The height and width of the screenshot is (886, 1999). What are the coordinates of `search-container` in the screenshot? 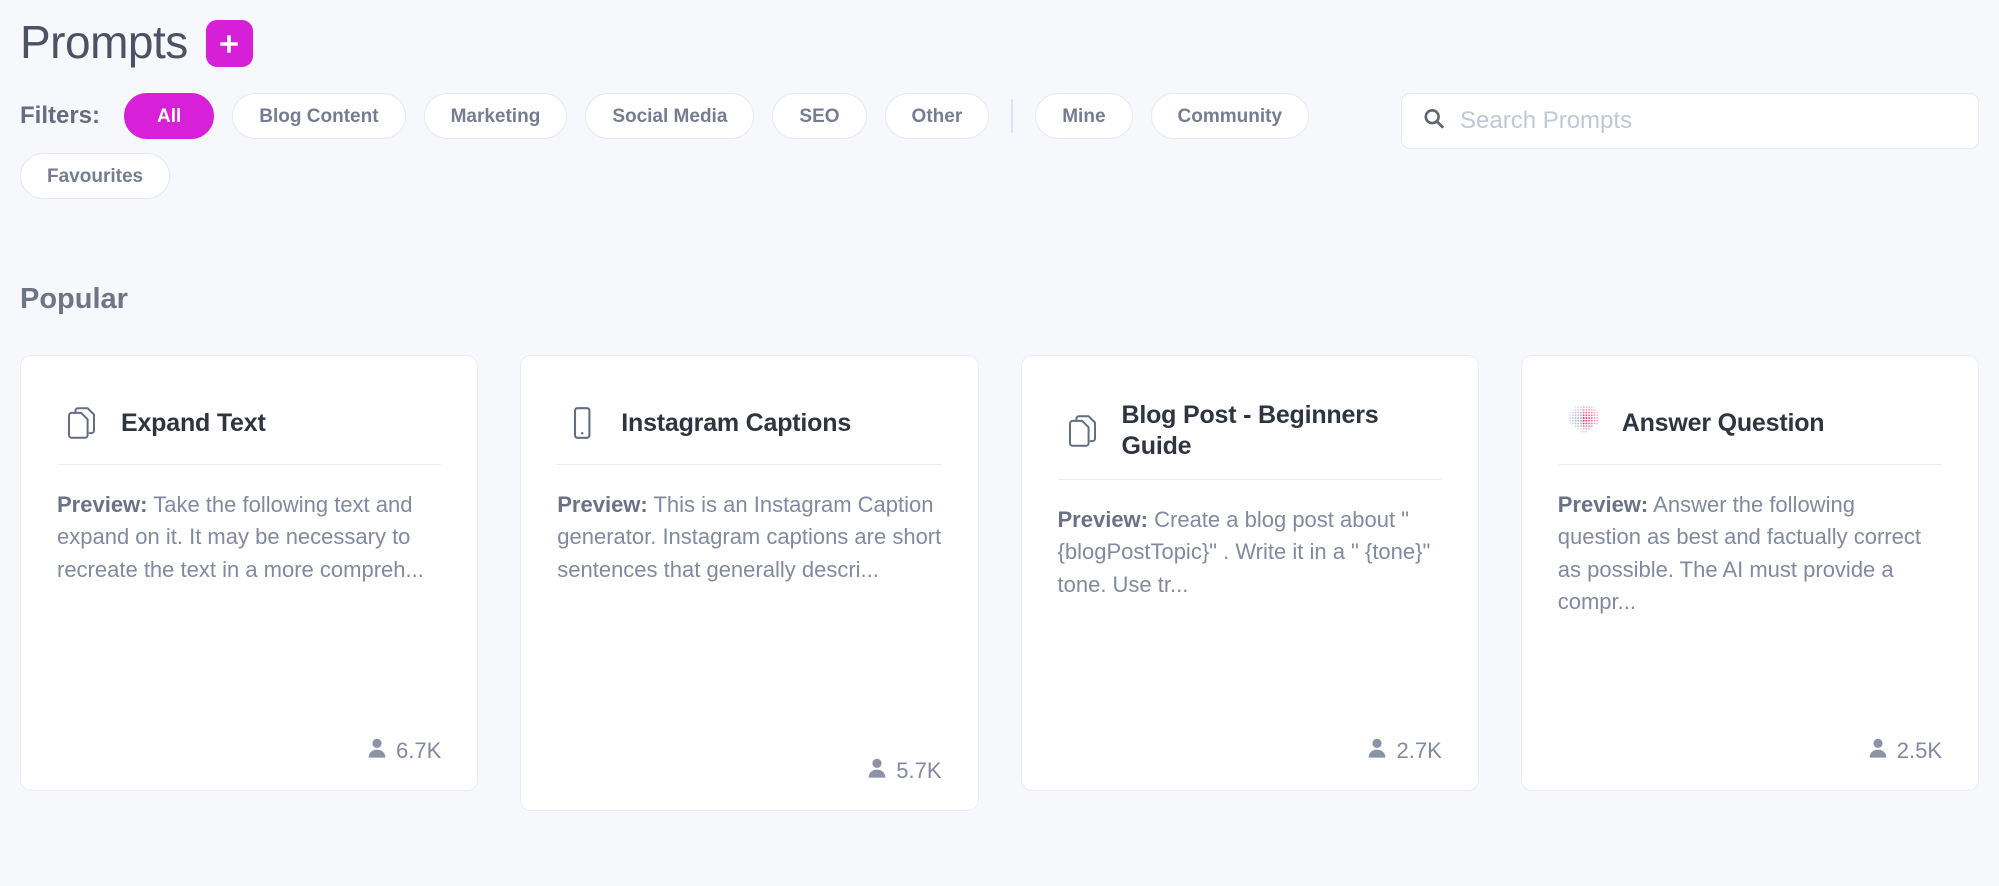 It's located at (1690, 121).